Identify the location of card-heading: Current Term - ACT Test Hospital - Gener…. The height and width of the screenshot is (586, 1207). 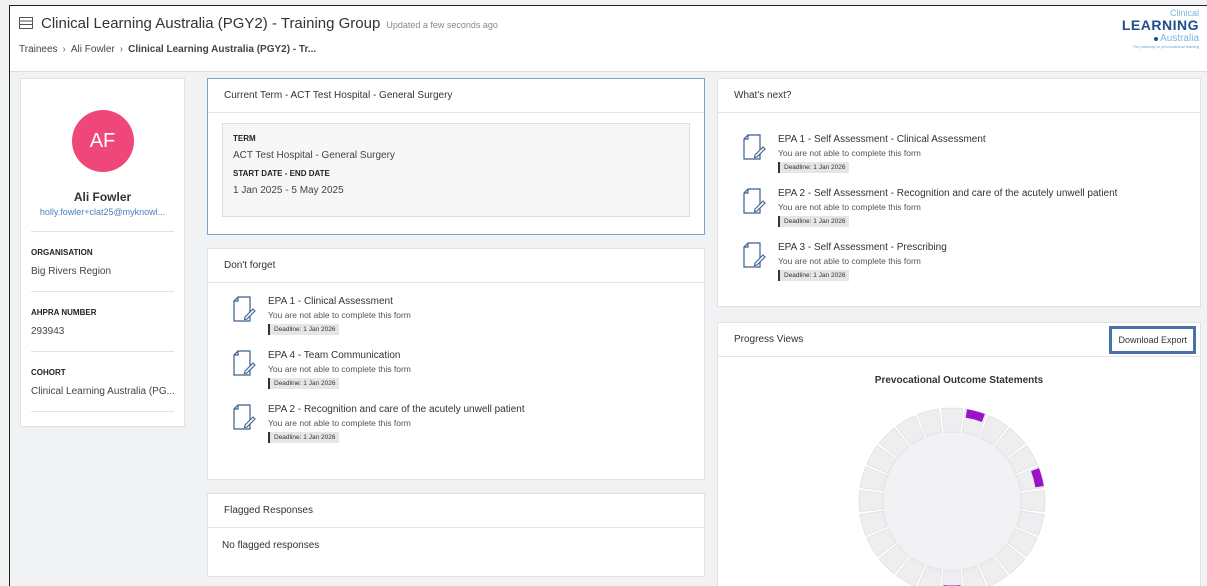
(456, 96).